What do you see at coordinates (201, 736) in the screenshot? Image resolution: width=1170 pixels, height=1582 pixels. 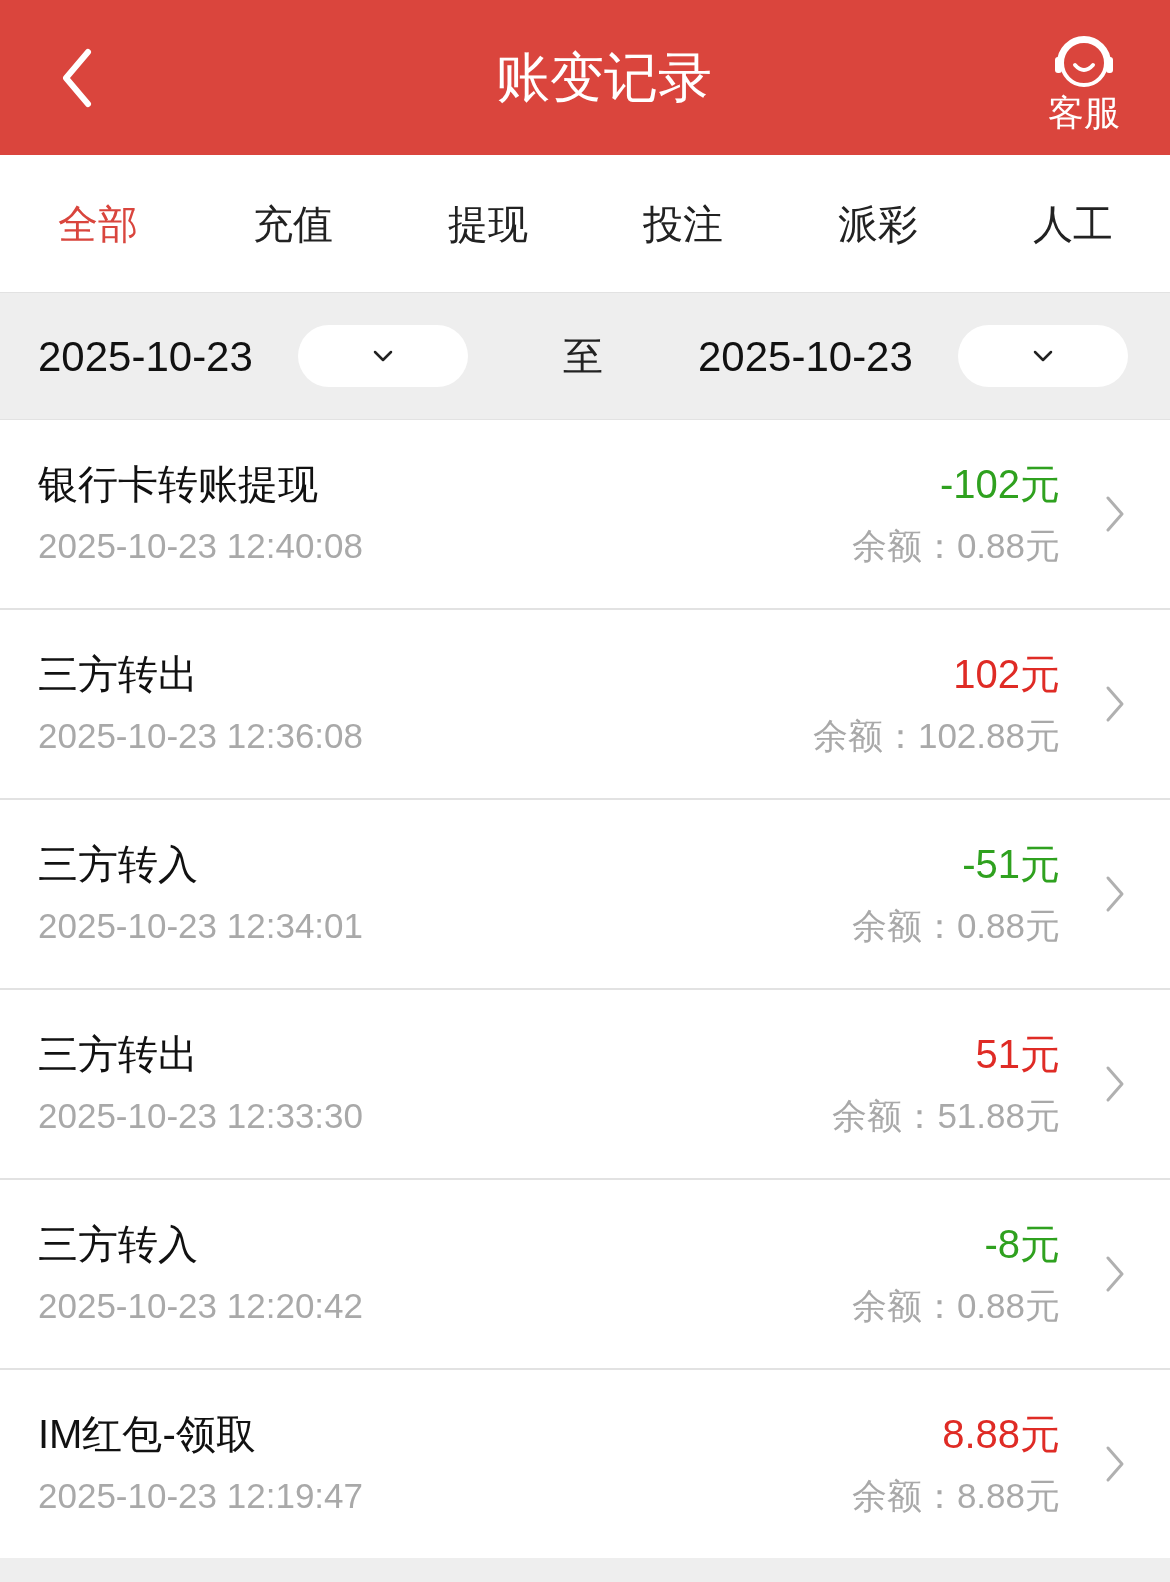 I see `record-time: 2025-10-23 12:36:08` at bounding box center [201, 736].